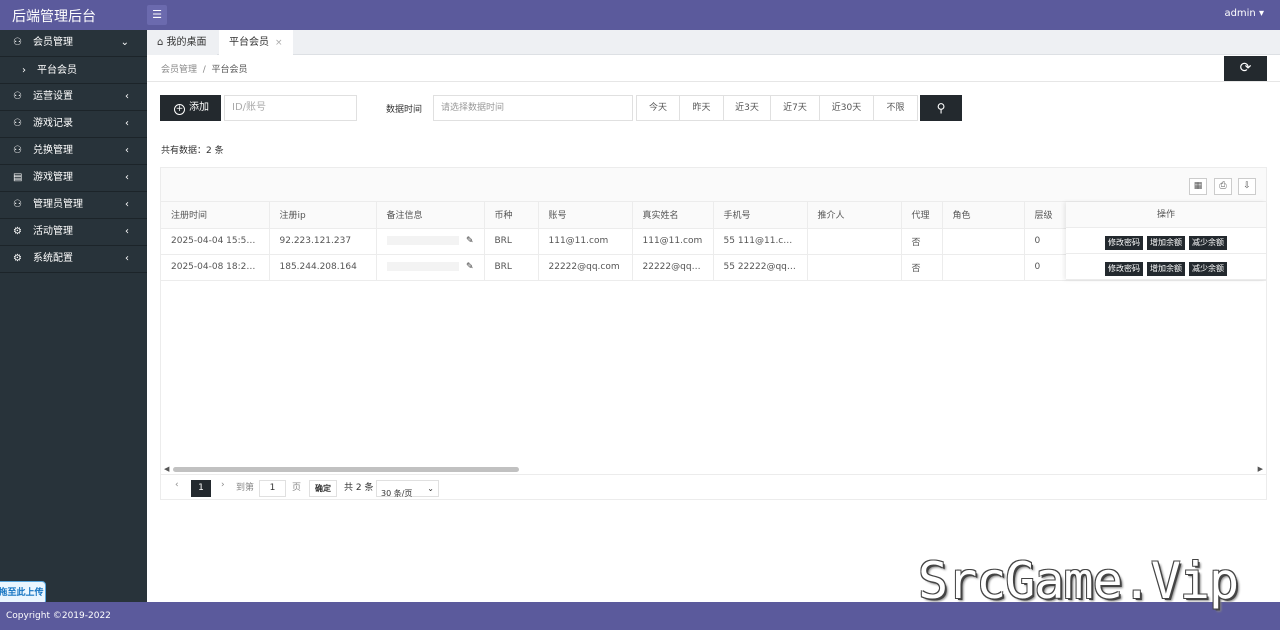 This screenshot has width=1280, height=630. What do you see at coordinates (585, 241) in the screenshot?
I see `cell-account: 111@11.com` at bounding box center [585, 241].